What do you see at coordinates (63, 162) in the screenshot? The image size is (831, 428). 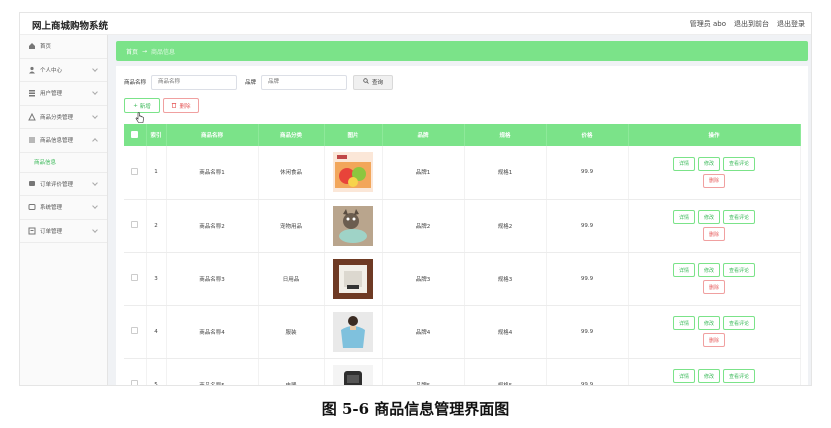 I see `sidebar-subitem-product-info: 商品信息` at bounding box center [63, 162].